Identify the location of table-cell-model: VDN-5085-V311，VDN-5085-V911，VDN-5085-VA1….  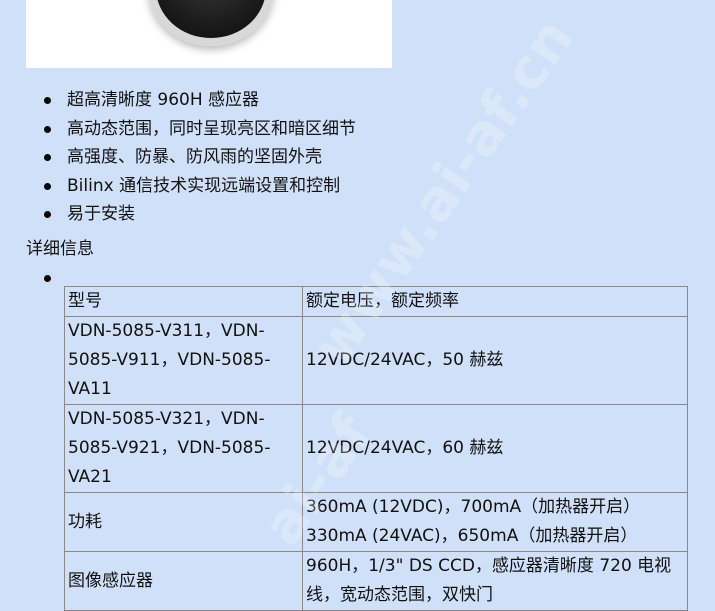
(183, 360).